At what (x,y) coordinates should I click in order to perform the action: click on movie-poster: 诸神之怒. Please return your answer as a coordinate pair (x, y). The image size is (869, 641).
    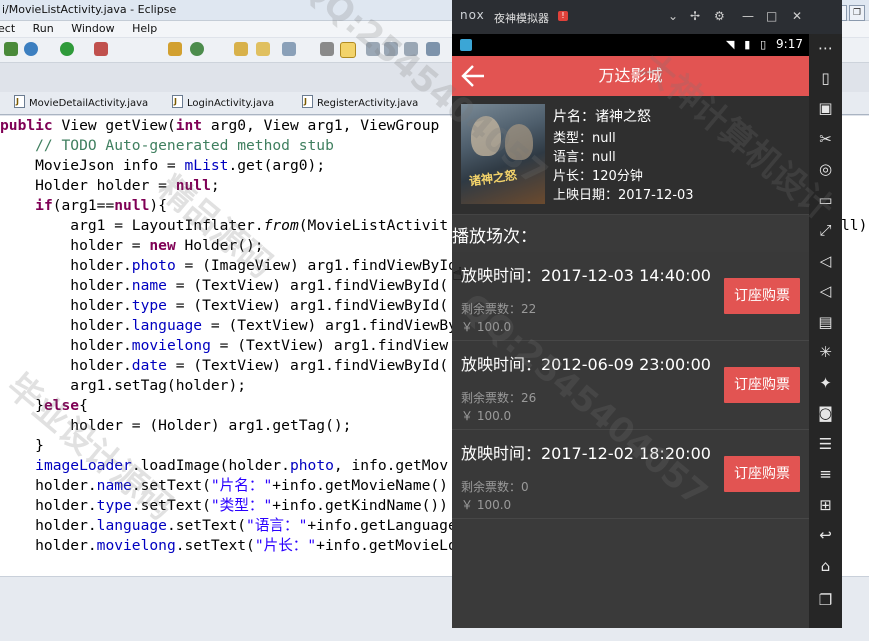
    Looking at the image, I should click on (503, 154).